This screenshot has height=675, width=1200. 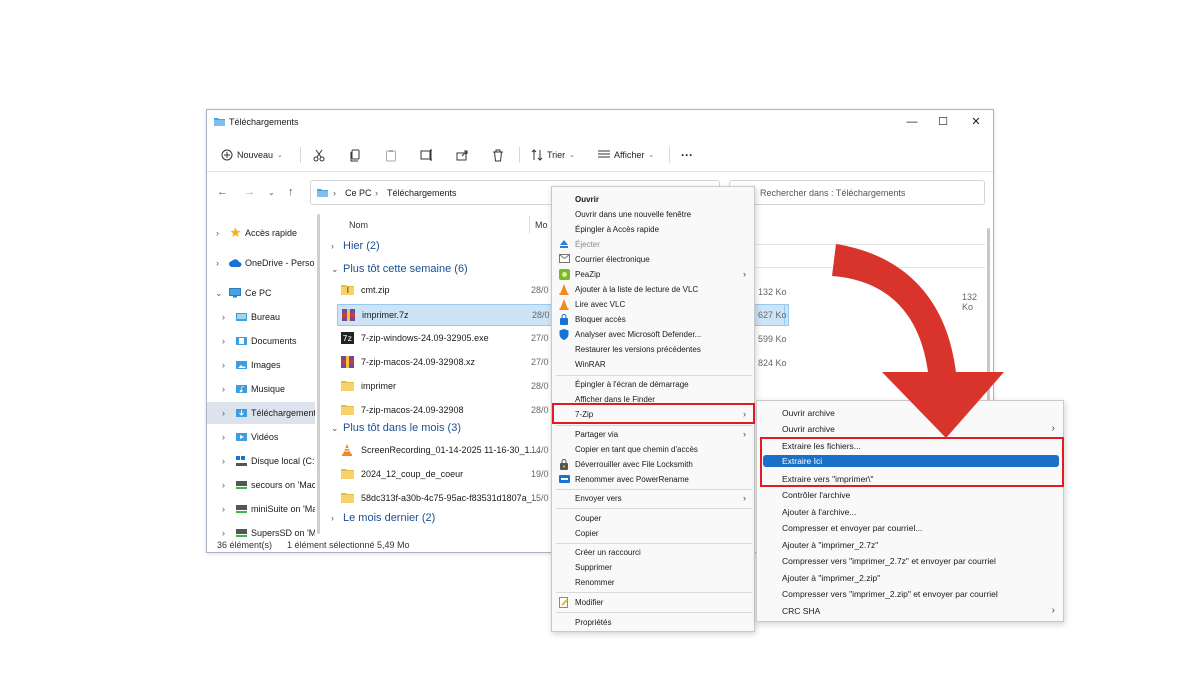 I want to click on column-header-modified: Mo, so click(x=541, y=225).